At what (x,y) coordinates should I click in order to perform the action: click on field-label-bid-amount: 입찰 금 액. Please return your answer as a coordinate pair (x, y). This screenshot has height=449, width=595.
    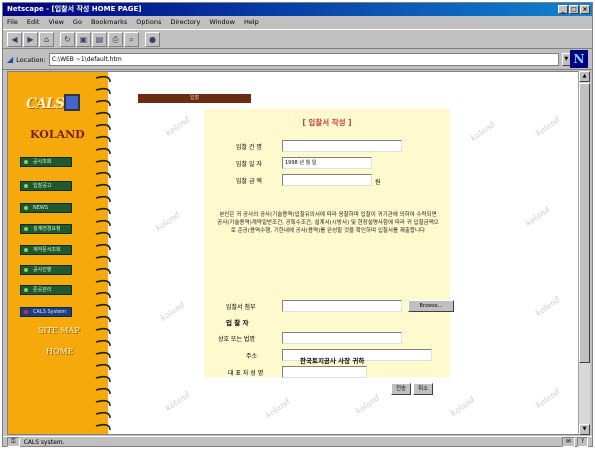
    Looking at the image, I should click on (249, 181).